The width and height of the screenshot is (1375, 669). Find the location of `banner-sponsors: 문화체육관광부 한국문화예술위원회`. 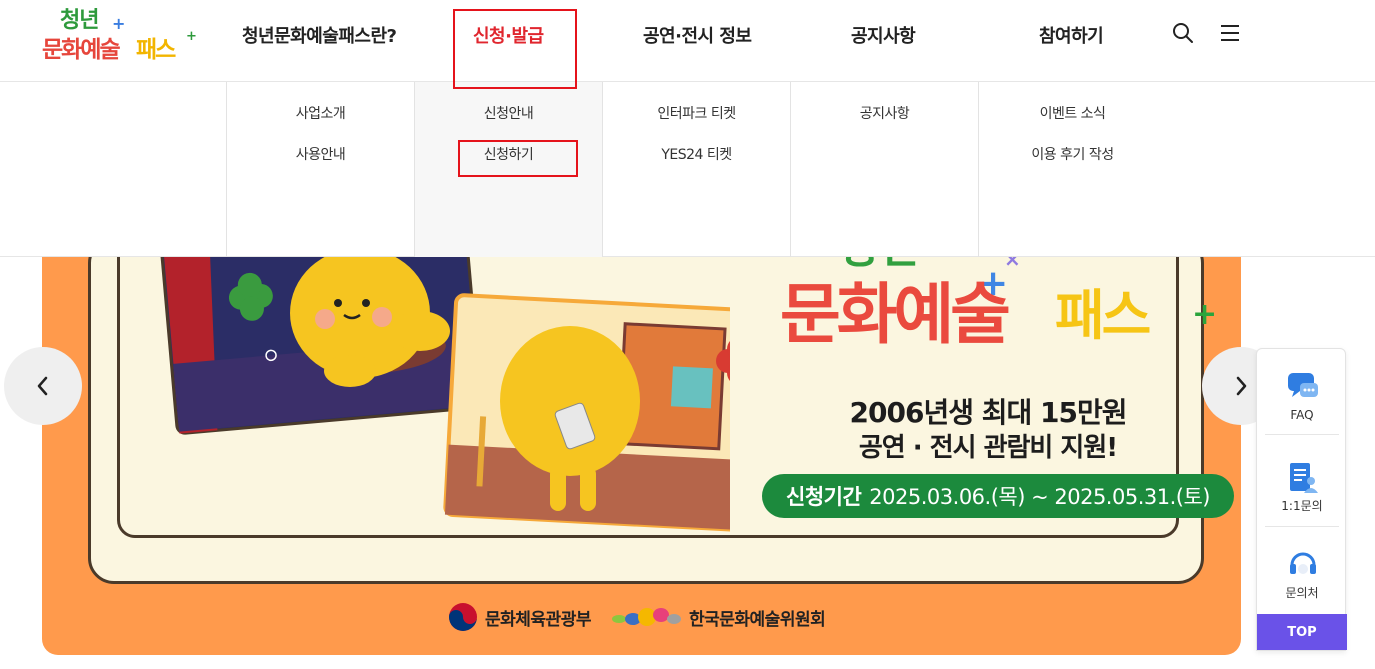

banner-sponsors: 문화체육관광부 한국문화예술위원회 is located at coordinates (636, 617).